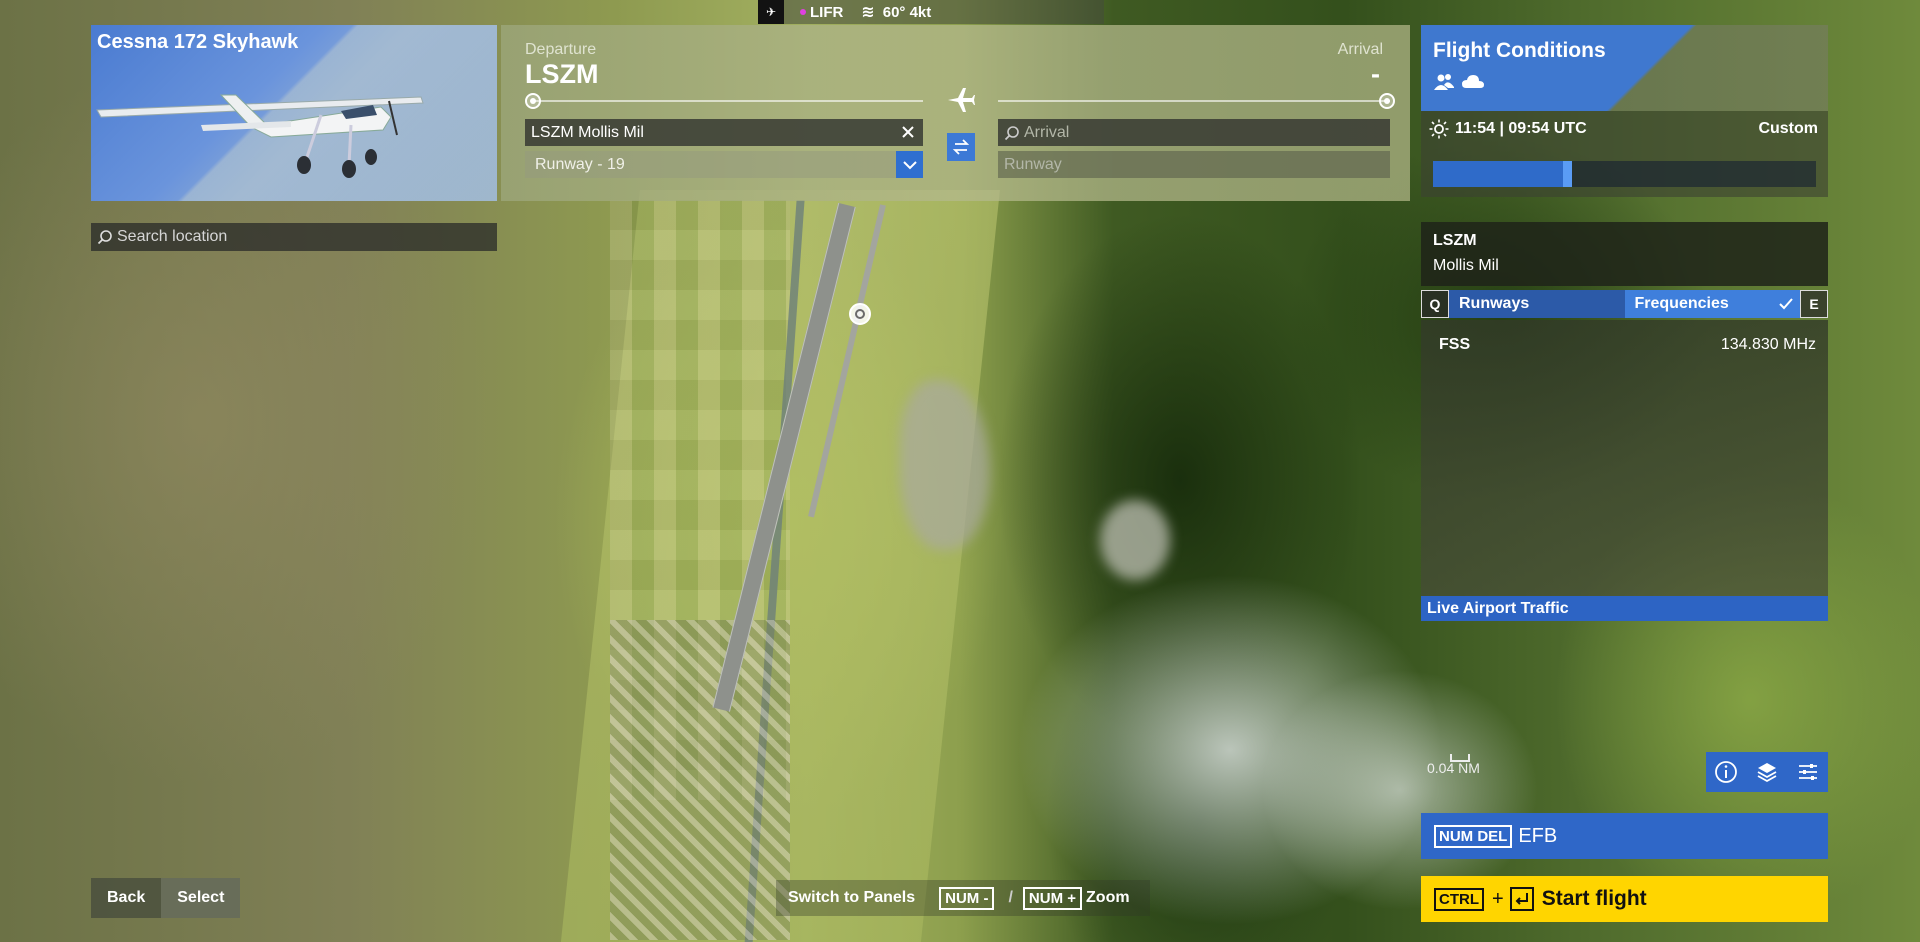 The height and width of the screenshot is (942, 1920). I want to click on back-button: Back, so click(126, 898).